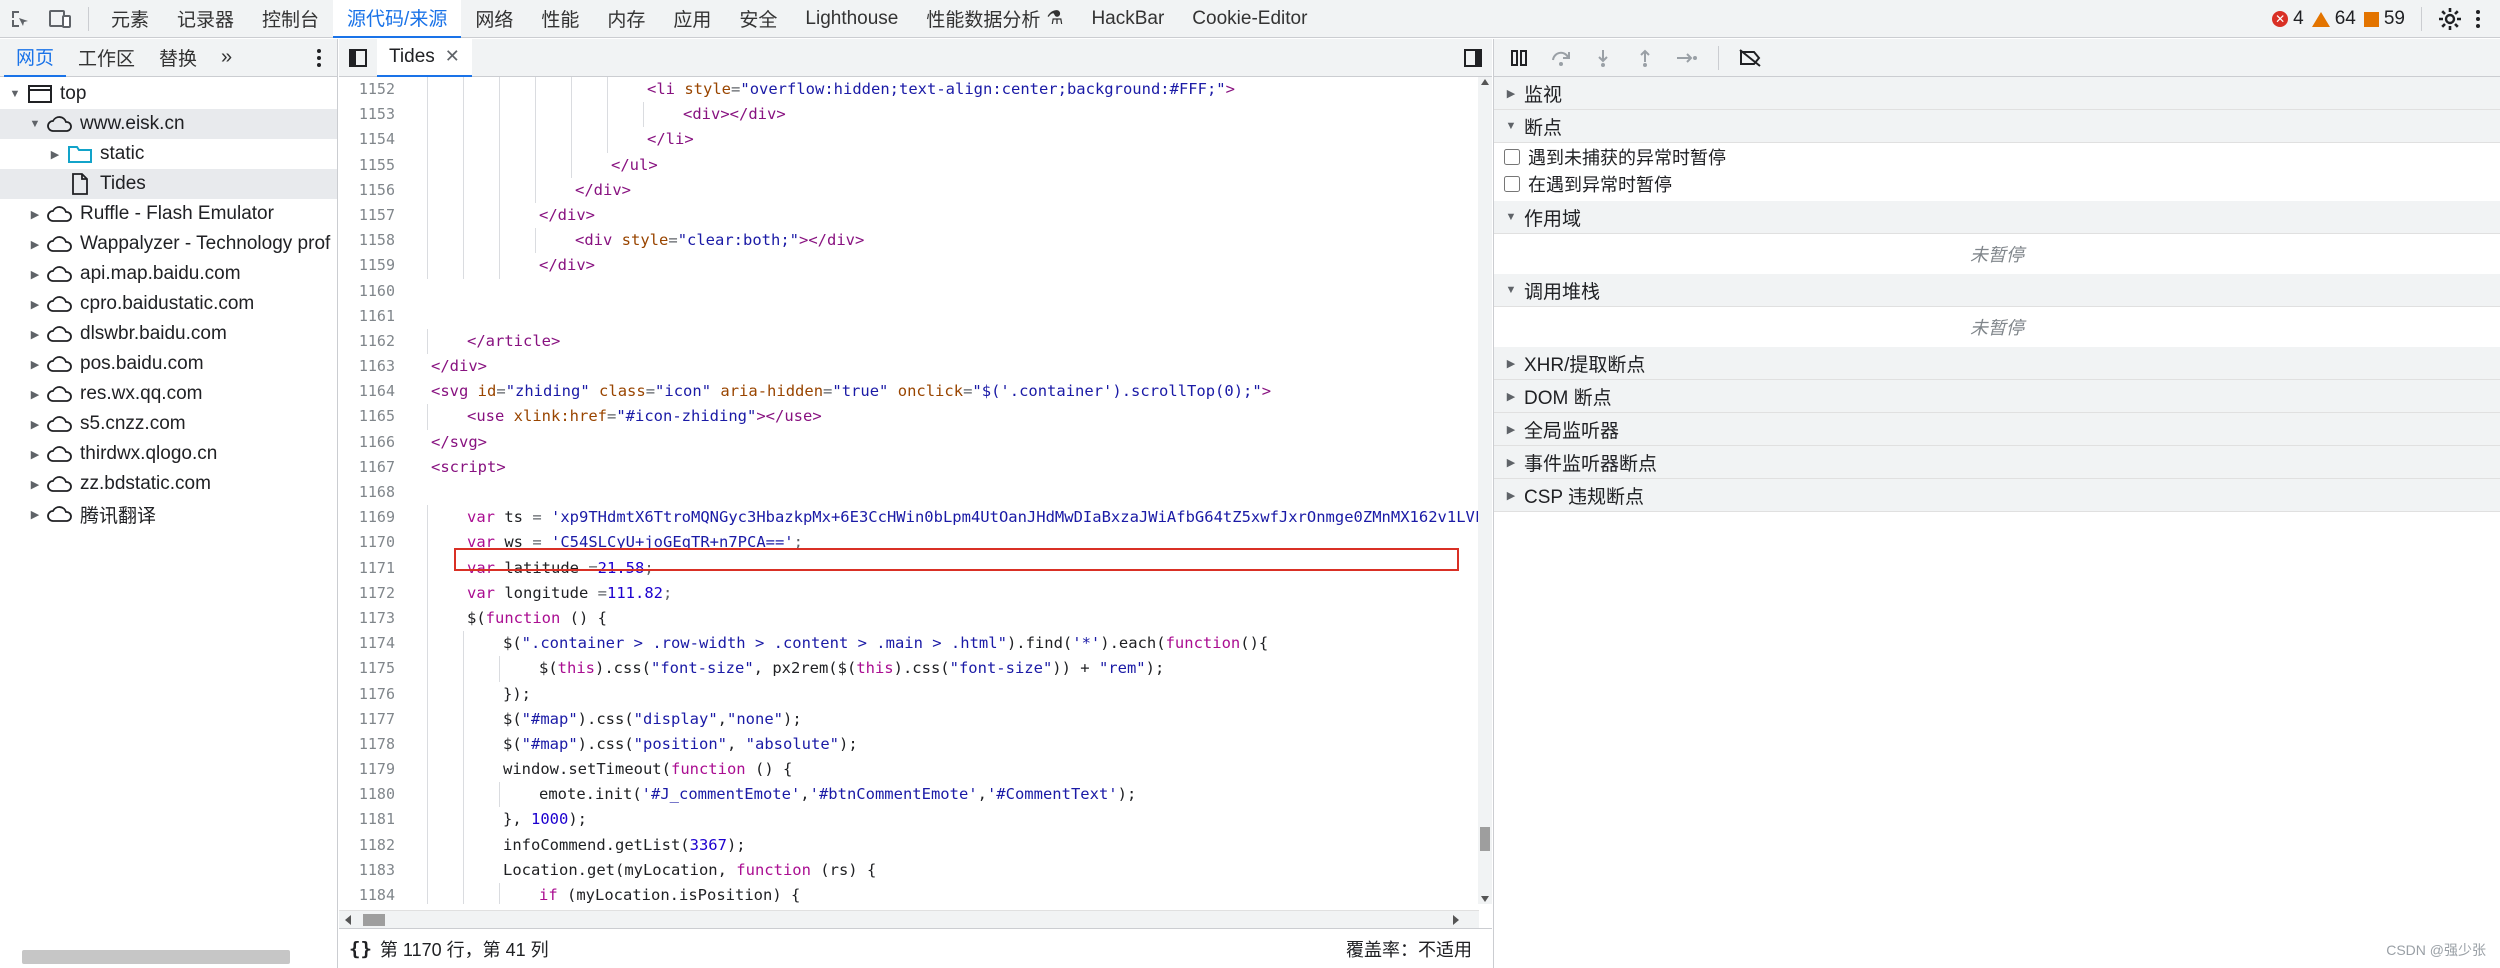  I want to click on line-number: 1156, so click(367, 190).